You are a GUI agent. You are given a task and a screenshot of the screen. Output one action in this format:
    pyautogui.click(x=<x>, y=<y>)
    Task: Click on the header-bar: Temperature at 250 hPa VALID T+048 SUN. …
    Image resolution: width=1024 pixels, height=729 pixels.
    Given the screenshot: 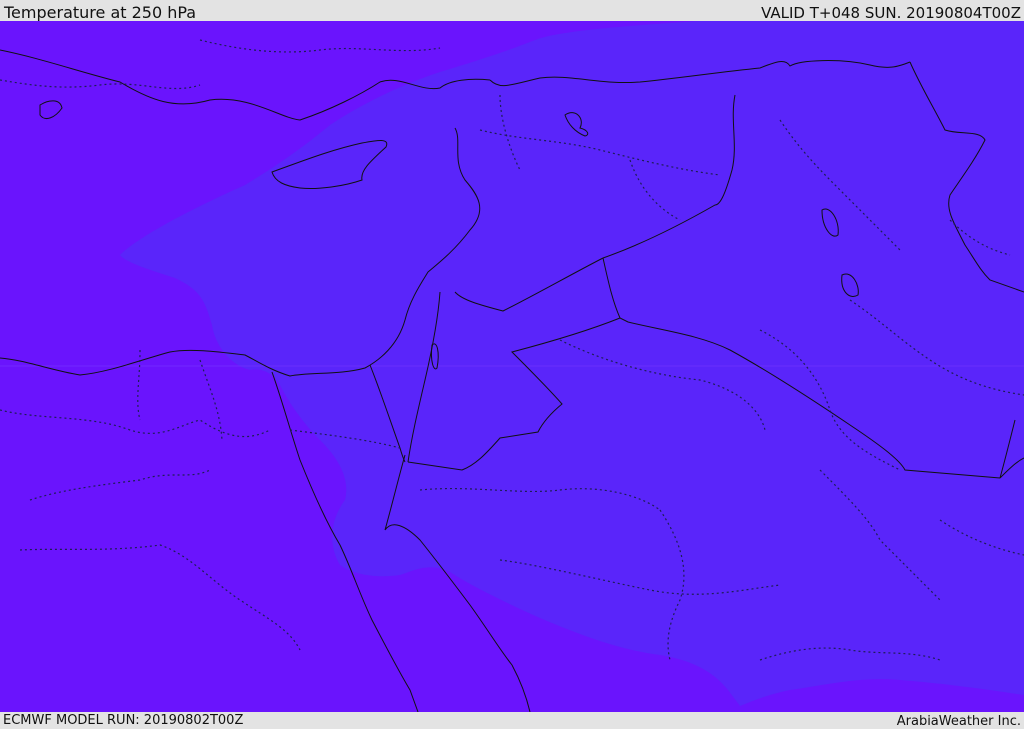 What is the action you would take?
    pyautogui.click(x=512, y=11)
    